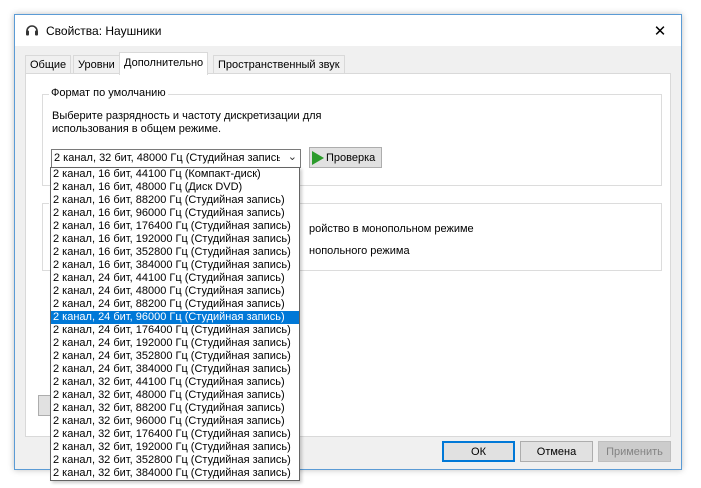 The width and height of the screenshot is (701, 488). What do you see at coordinates (348, 30) in the screenshot?
I see `title-bar: Свойства: Наушники ✕` at bounding box center [348, 30].